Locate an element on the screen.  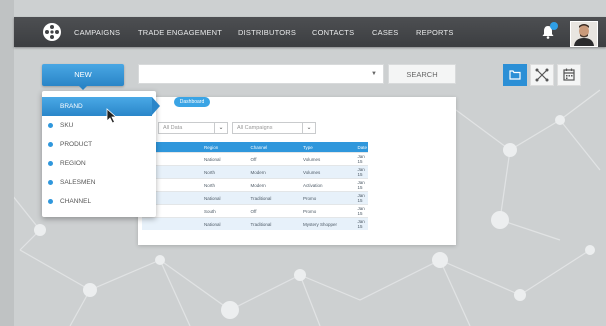
user-avatar is located at coordinates (584, 34).